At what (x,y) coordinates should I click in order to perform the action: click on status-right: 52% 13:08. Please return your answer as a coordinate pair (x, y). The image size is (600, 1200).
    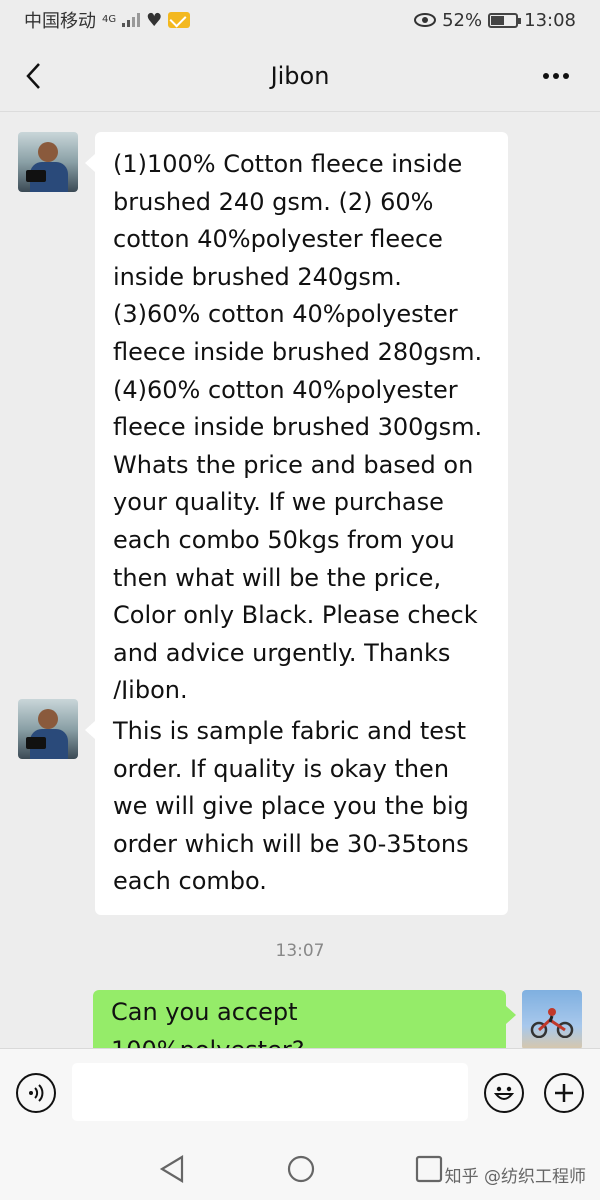
    Looking at the image, I should click on (495, 20).